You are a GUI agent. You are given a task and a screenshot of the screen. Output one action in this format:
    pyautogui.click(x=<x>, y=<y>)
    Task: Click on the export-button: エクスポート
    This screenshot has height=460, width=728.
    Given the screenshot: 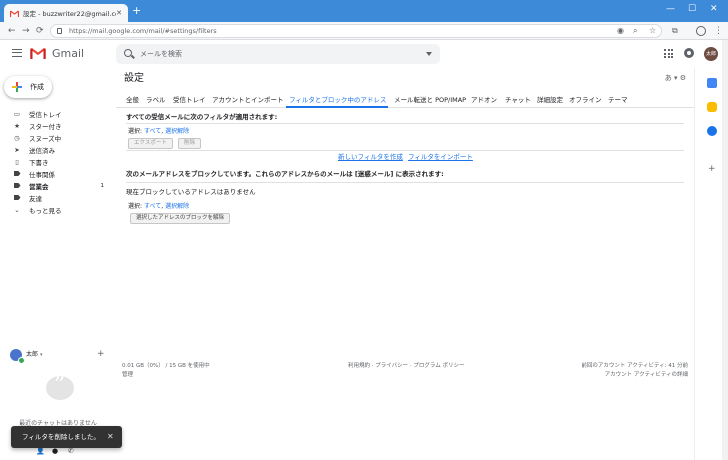 What is the action you would take?
    pyautogui.click(x=150, y=143)
    